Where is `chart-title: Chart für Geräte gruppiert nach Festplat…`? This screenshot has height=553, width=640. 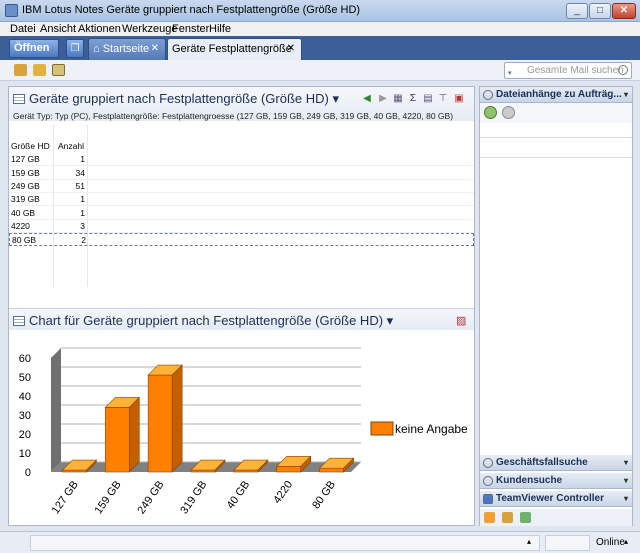
chart-title: Chart für Geräte gruppiert nach Festplat… is located at coordinates (203, 321).